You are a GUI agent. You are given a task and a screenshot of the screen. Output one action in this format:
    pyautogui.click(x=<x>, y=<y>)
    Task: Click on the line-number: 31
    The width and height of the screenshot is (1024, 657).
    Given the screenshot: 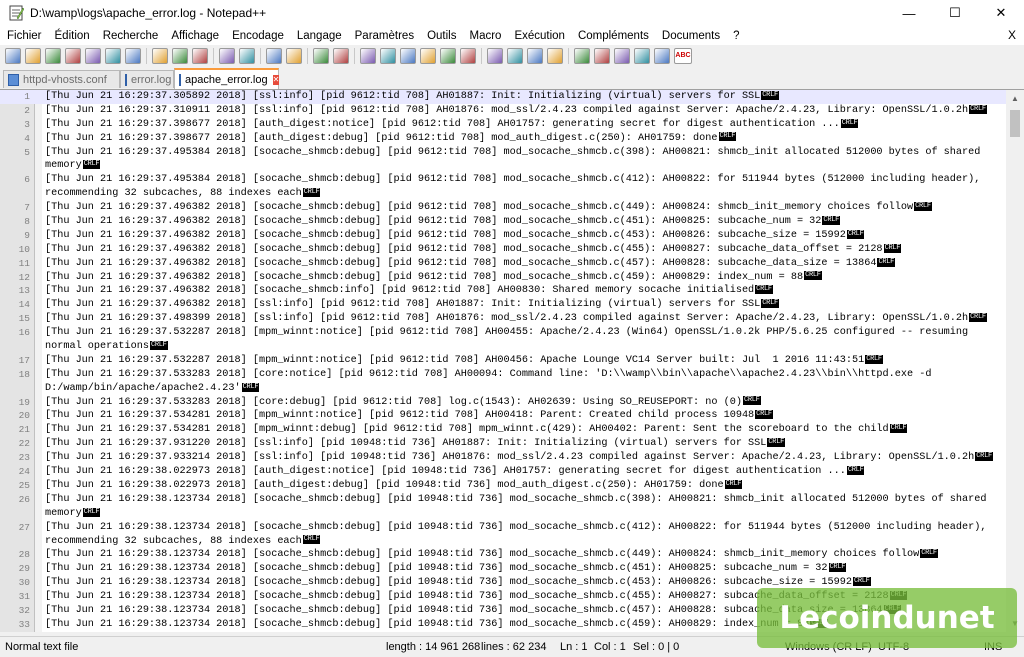 What is the action you would take?
    pyautogui.click(x=24, y=597)
    